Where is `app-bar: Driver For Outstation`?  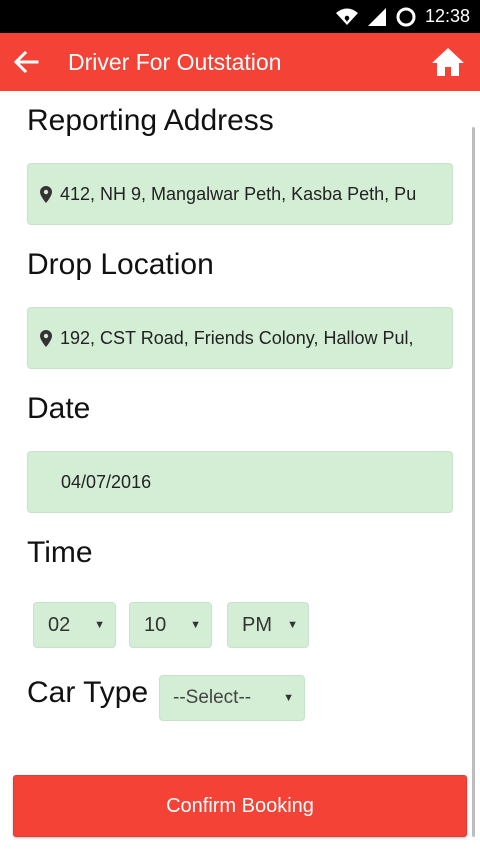 app-bar: Driver For Outstation is located at coordinates (240, 62).